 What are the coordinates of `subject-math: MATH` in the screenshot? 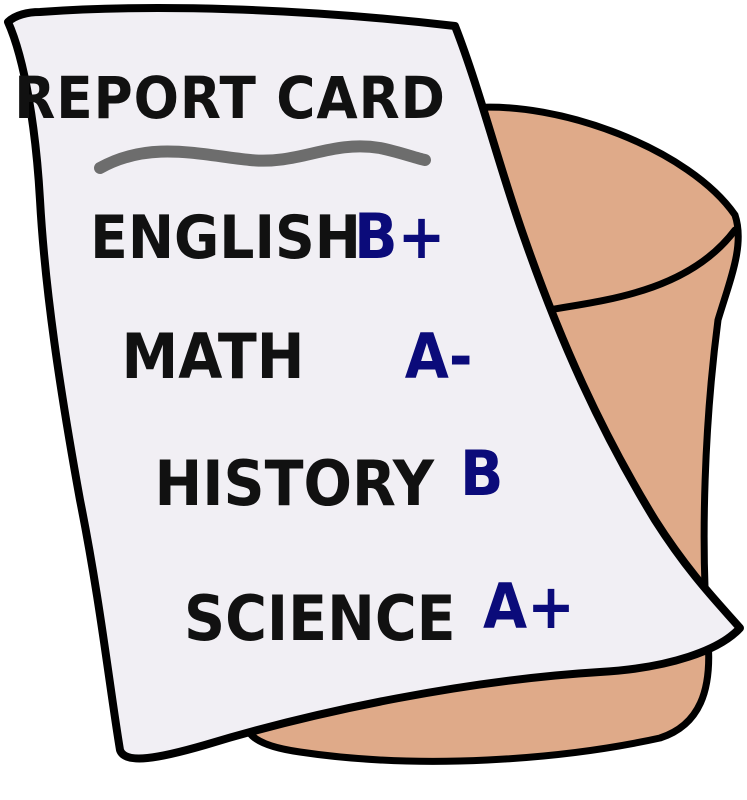 It's located at (212, 358).